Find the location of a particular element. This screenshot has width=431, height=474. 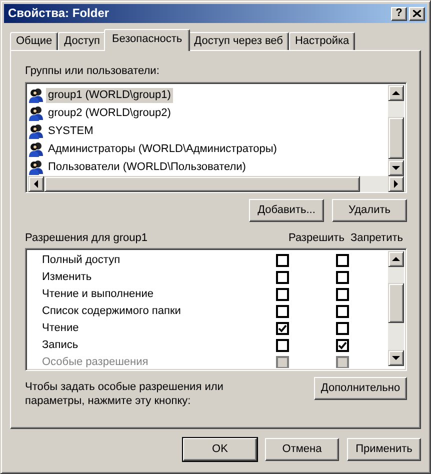

tab: Доступ is located at coordinates (82, 41).